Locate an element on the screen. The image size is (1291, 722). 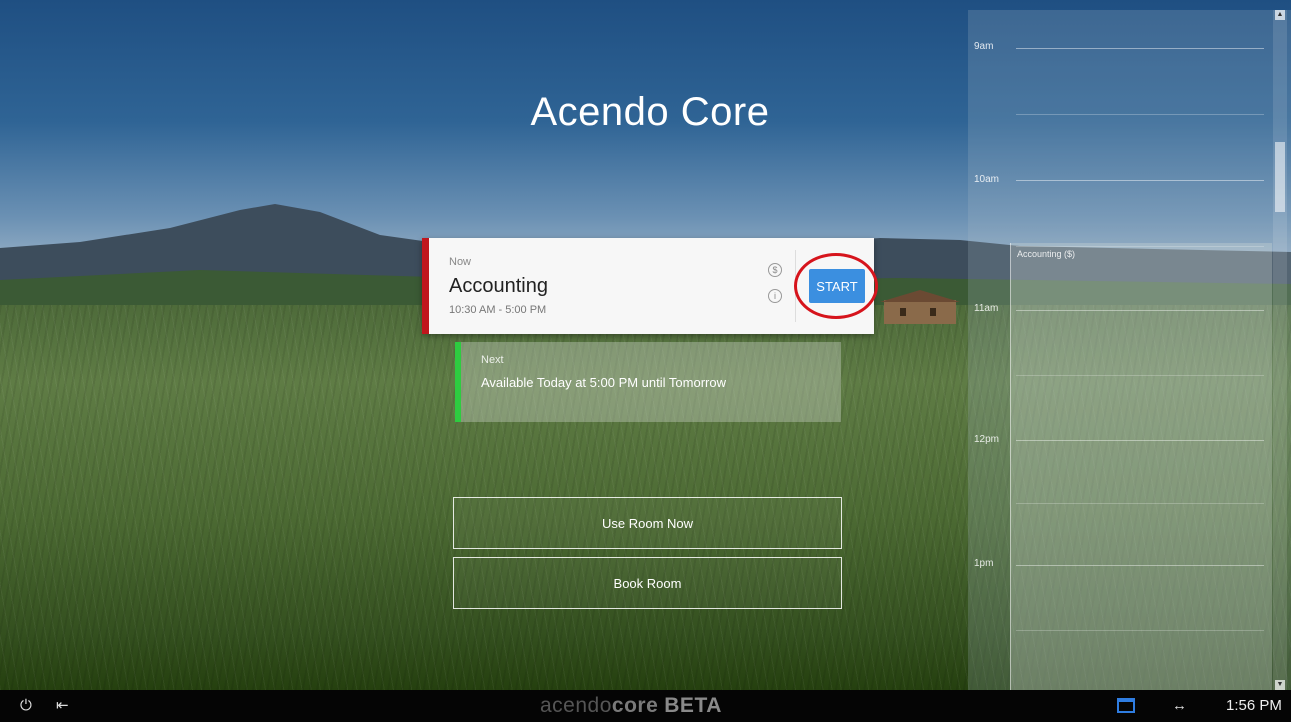
timeline-half-line is located at coordinates (1140, 114).